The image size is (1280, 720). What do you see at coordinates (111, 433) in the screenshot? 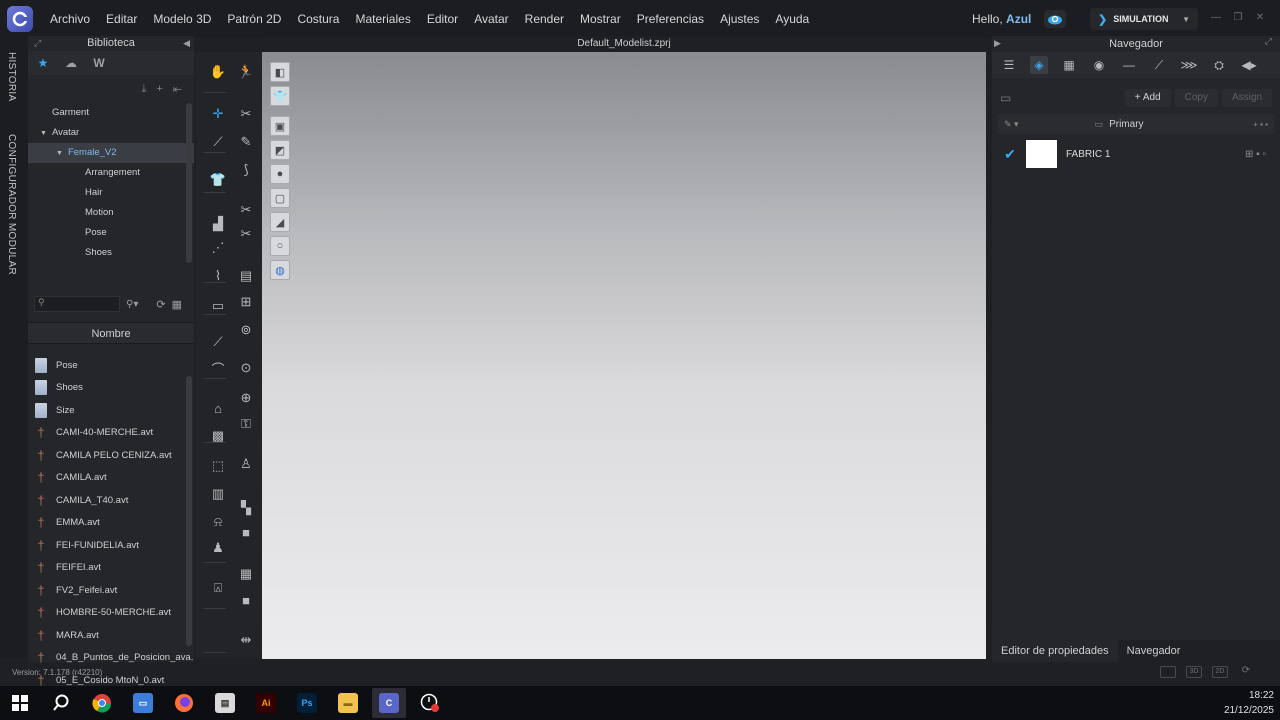
I see `library-file-item: † CAMI-40-MERCHE.avt` at bounding box center [111, 433].